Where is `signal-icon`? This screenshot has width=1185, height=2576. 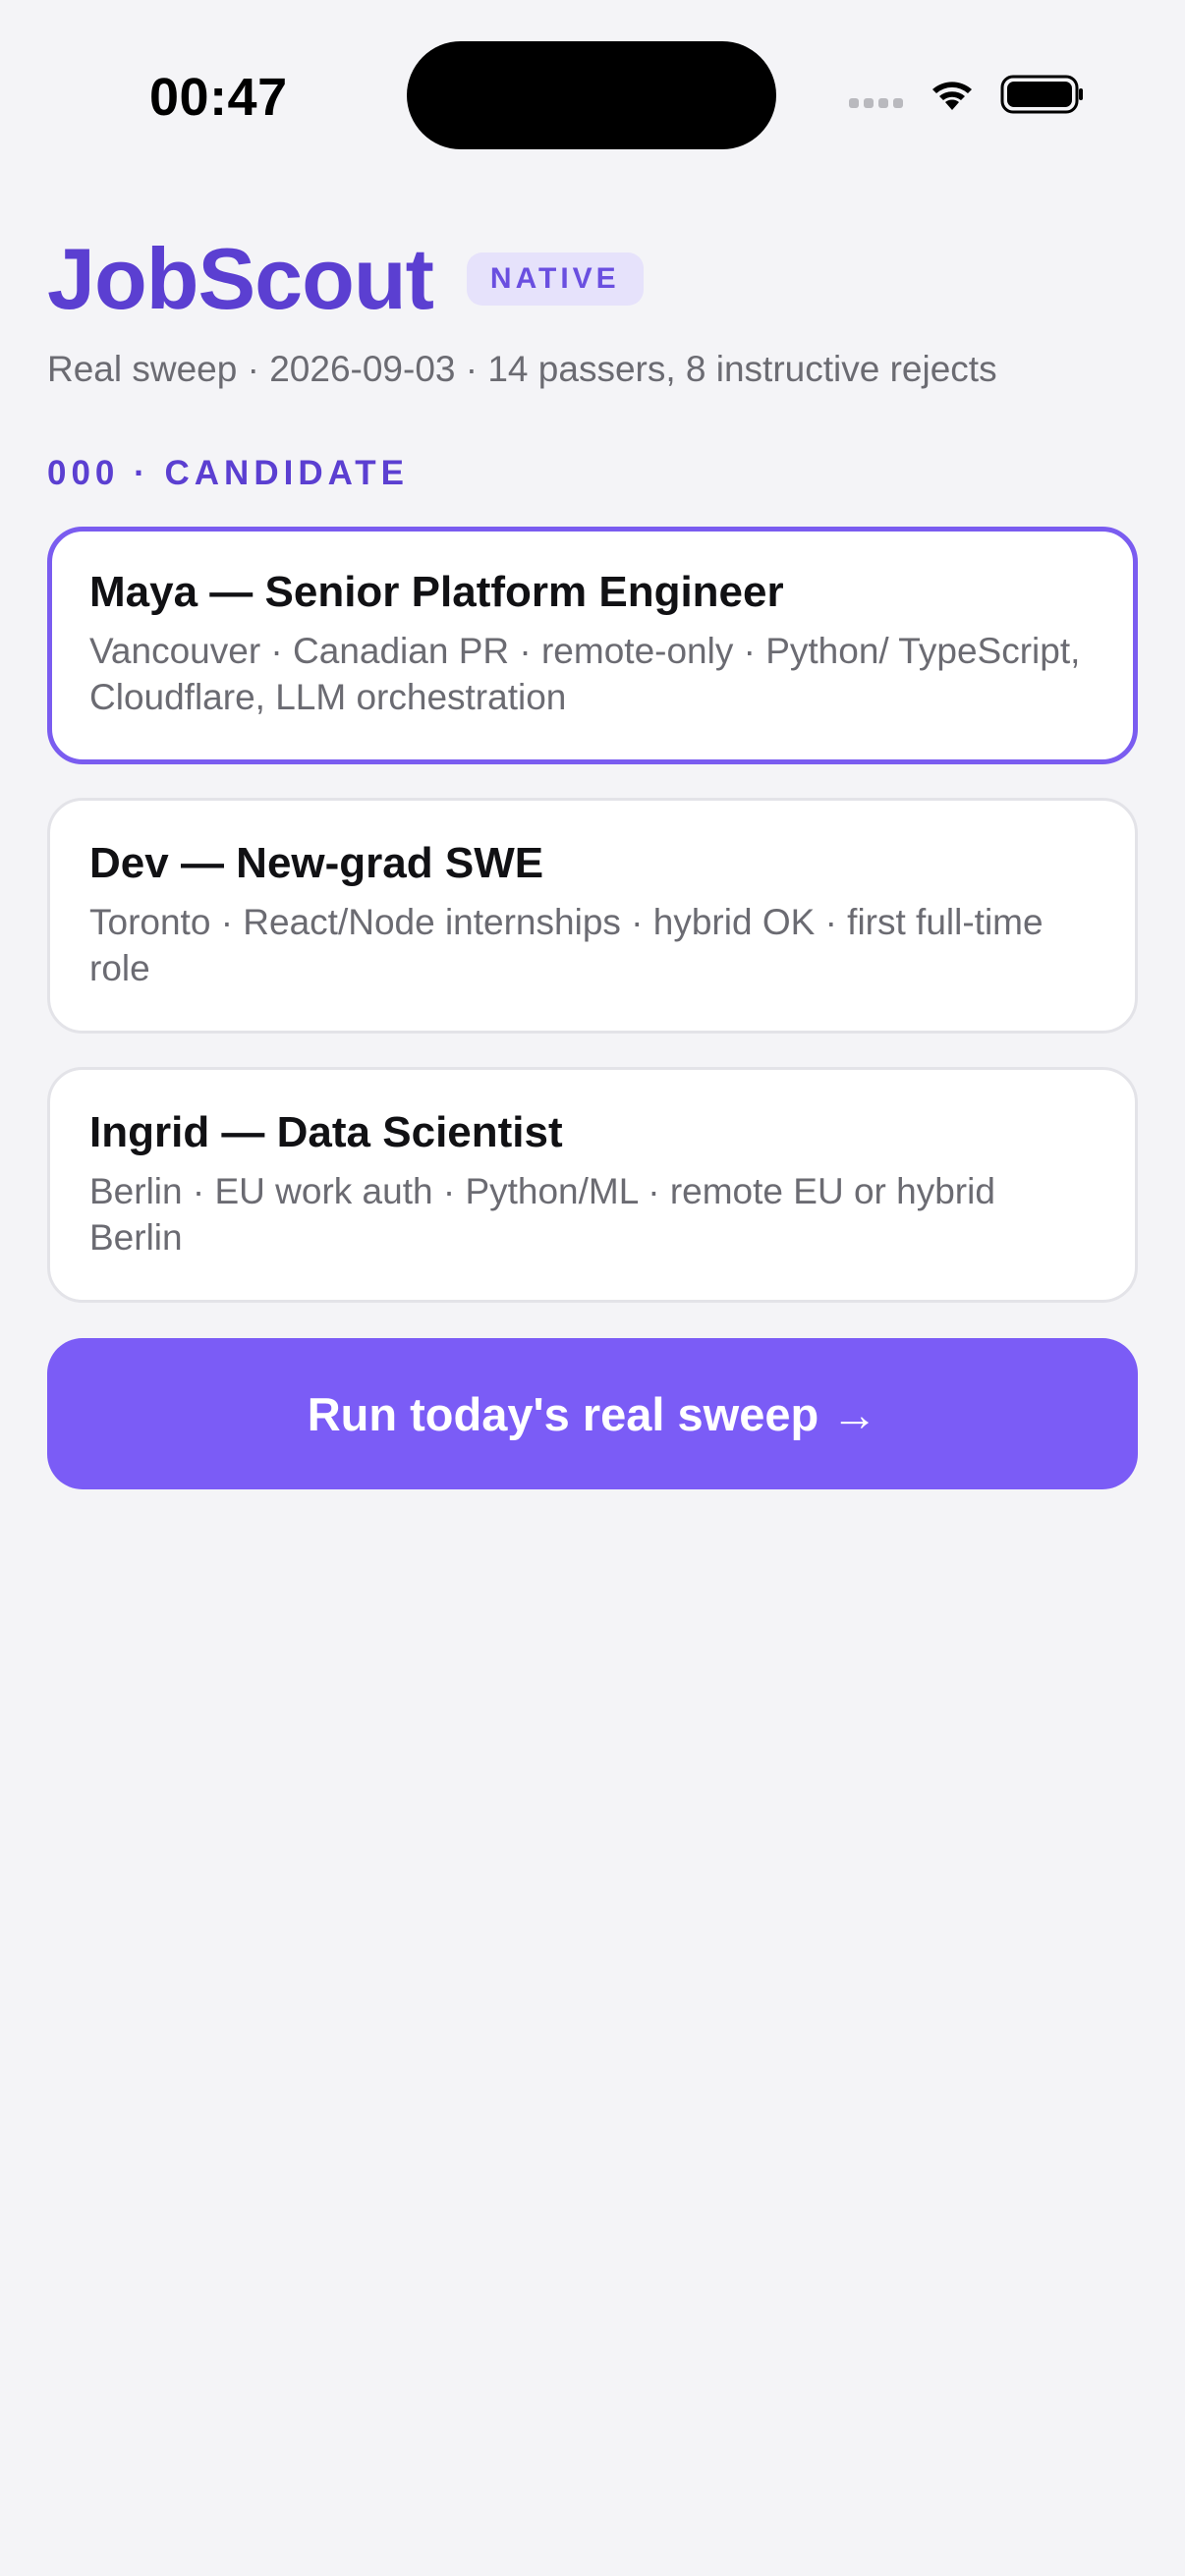
signal-icon is located at coordinates (876, 103).